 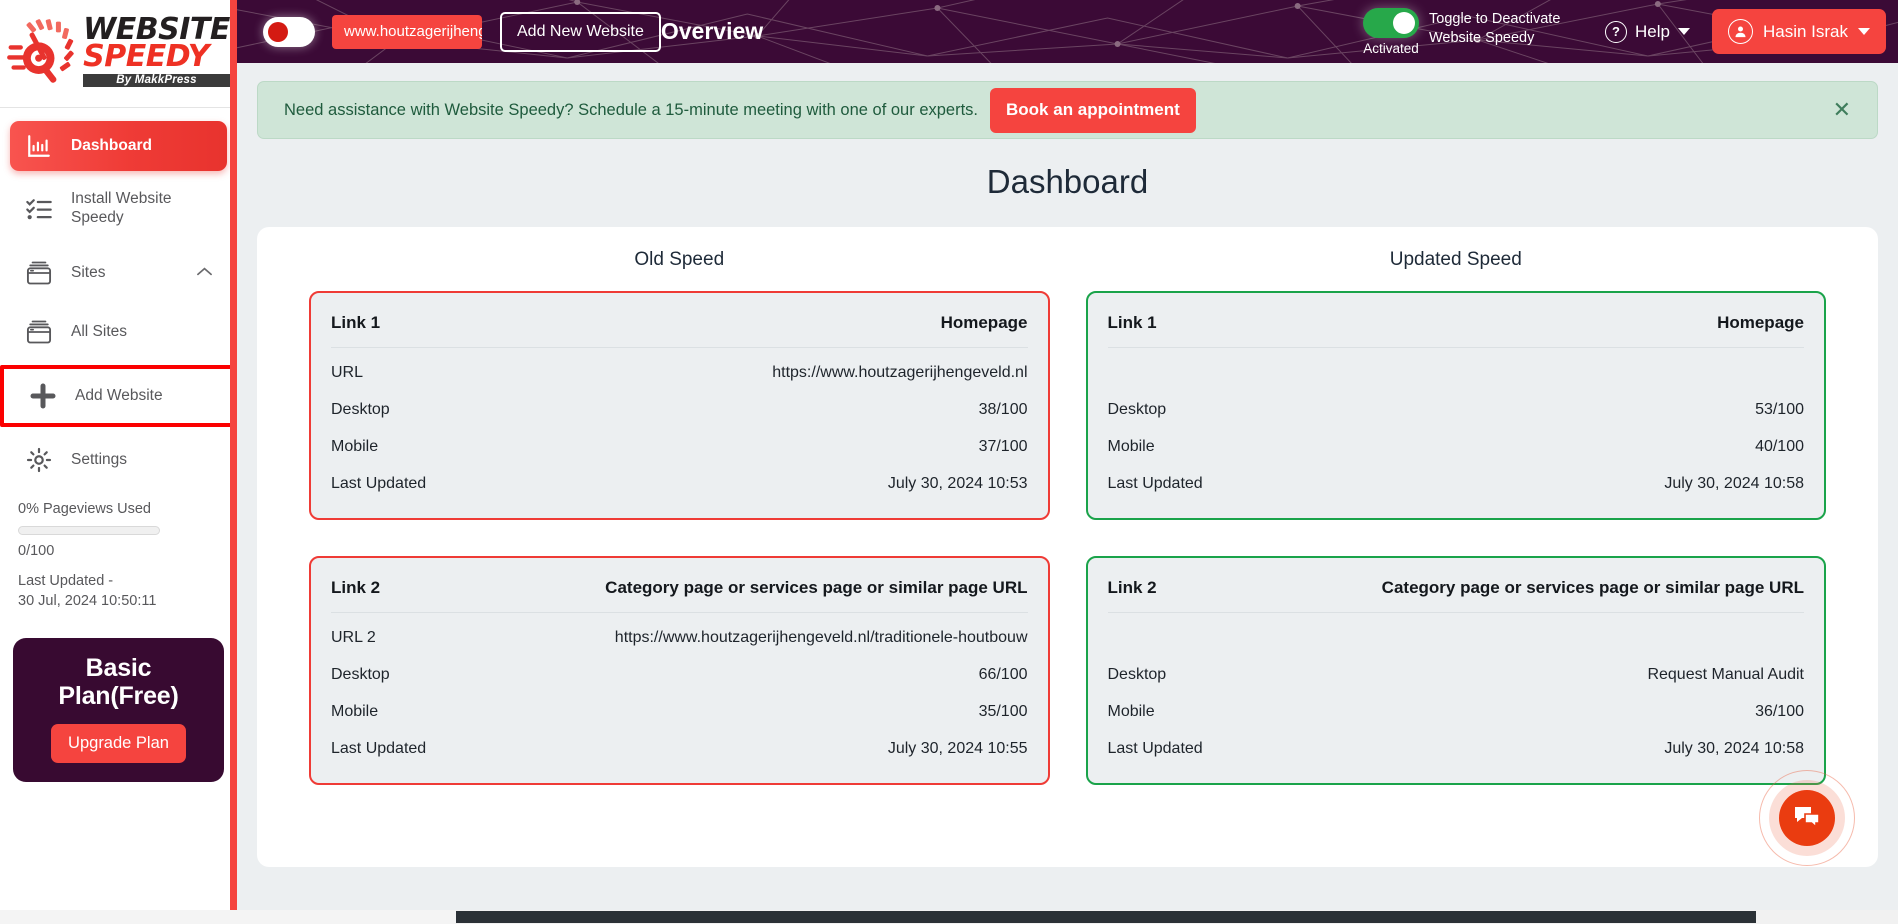 What do you see at coordinates (679, 705) in the screenshot?
I see `table-row: Mobile 35/100` at bounding box center [679, 705].